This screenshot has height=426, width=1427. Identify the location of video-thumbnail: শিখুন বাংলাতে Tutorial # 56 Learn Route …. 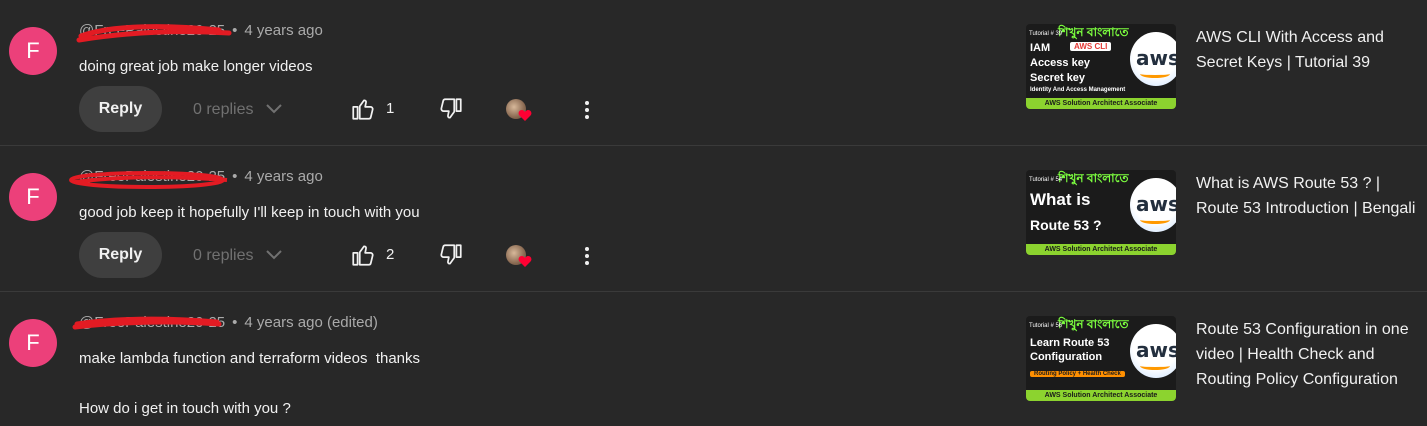
(1101, 358).